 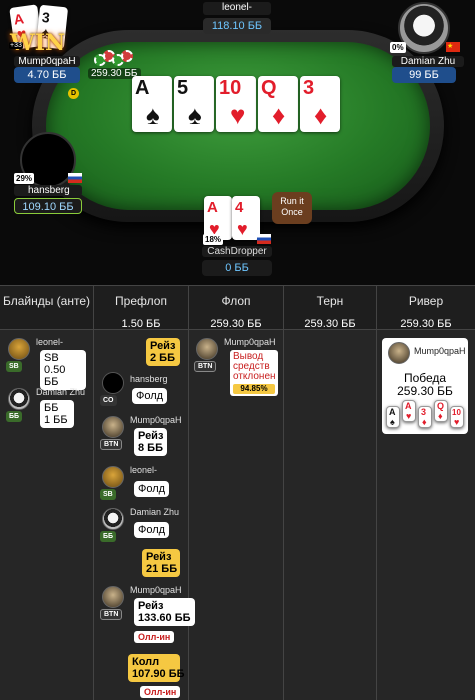 I want to click on action-bubble: Рейз 133.60 ББ, so click(x=164, y=612).